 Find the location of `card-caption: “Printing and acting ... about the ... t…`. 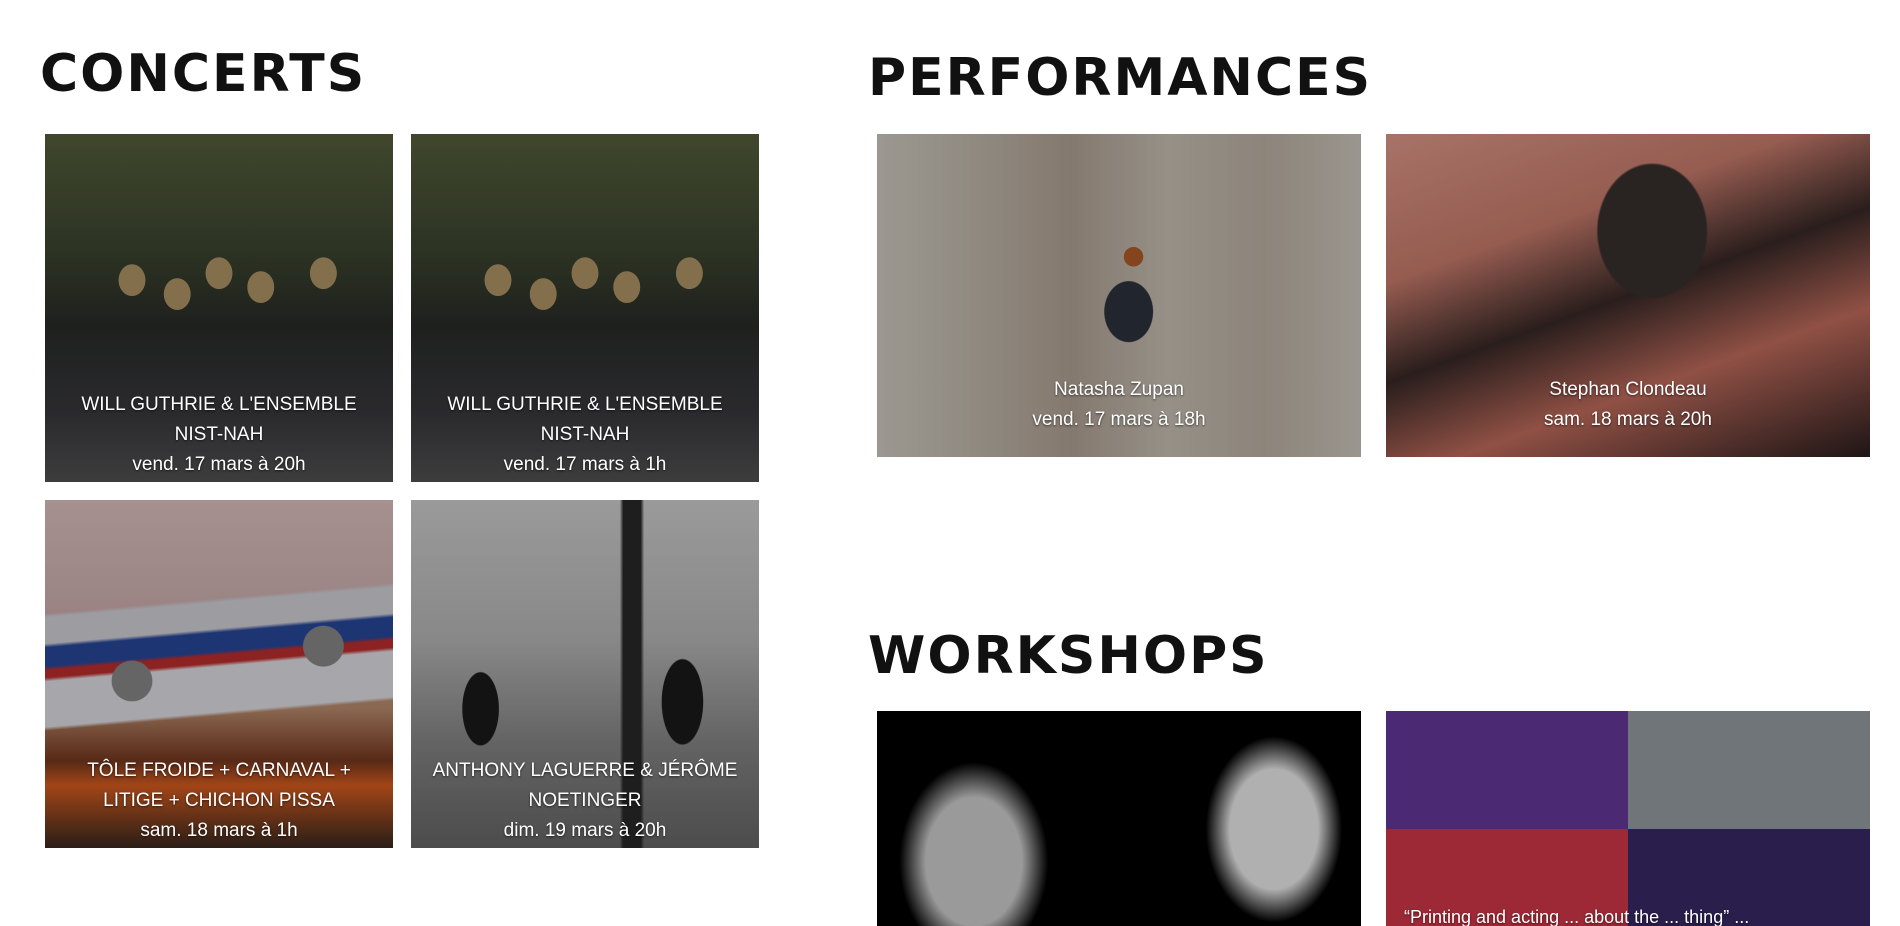

card-caption: “Printing and acting ... about the ... t… is located at coordinates (1628, 914).